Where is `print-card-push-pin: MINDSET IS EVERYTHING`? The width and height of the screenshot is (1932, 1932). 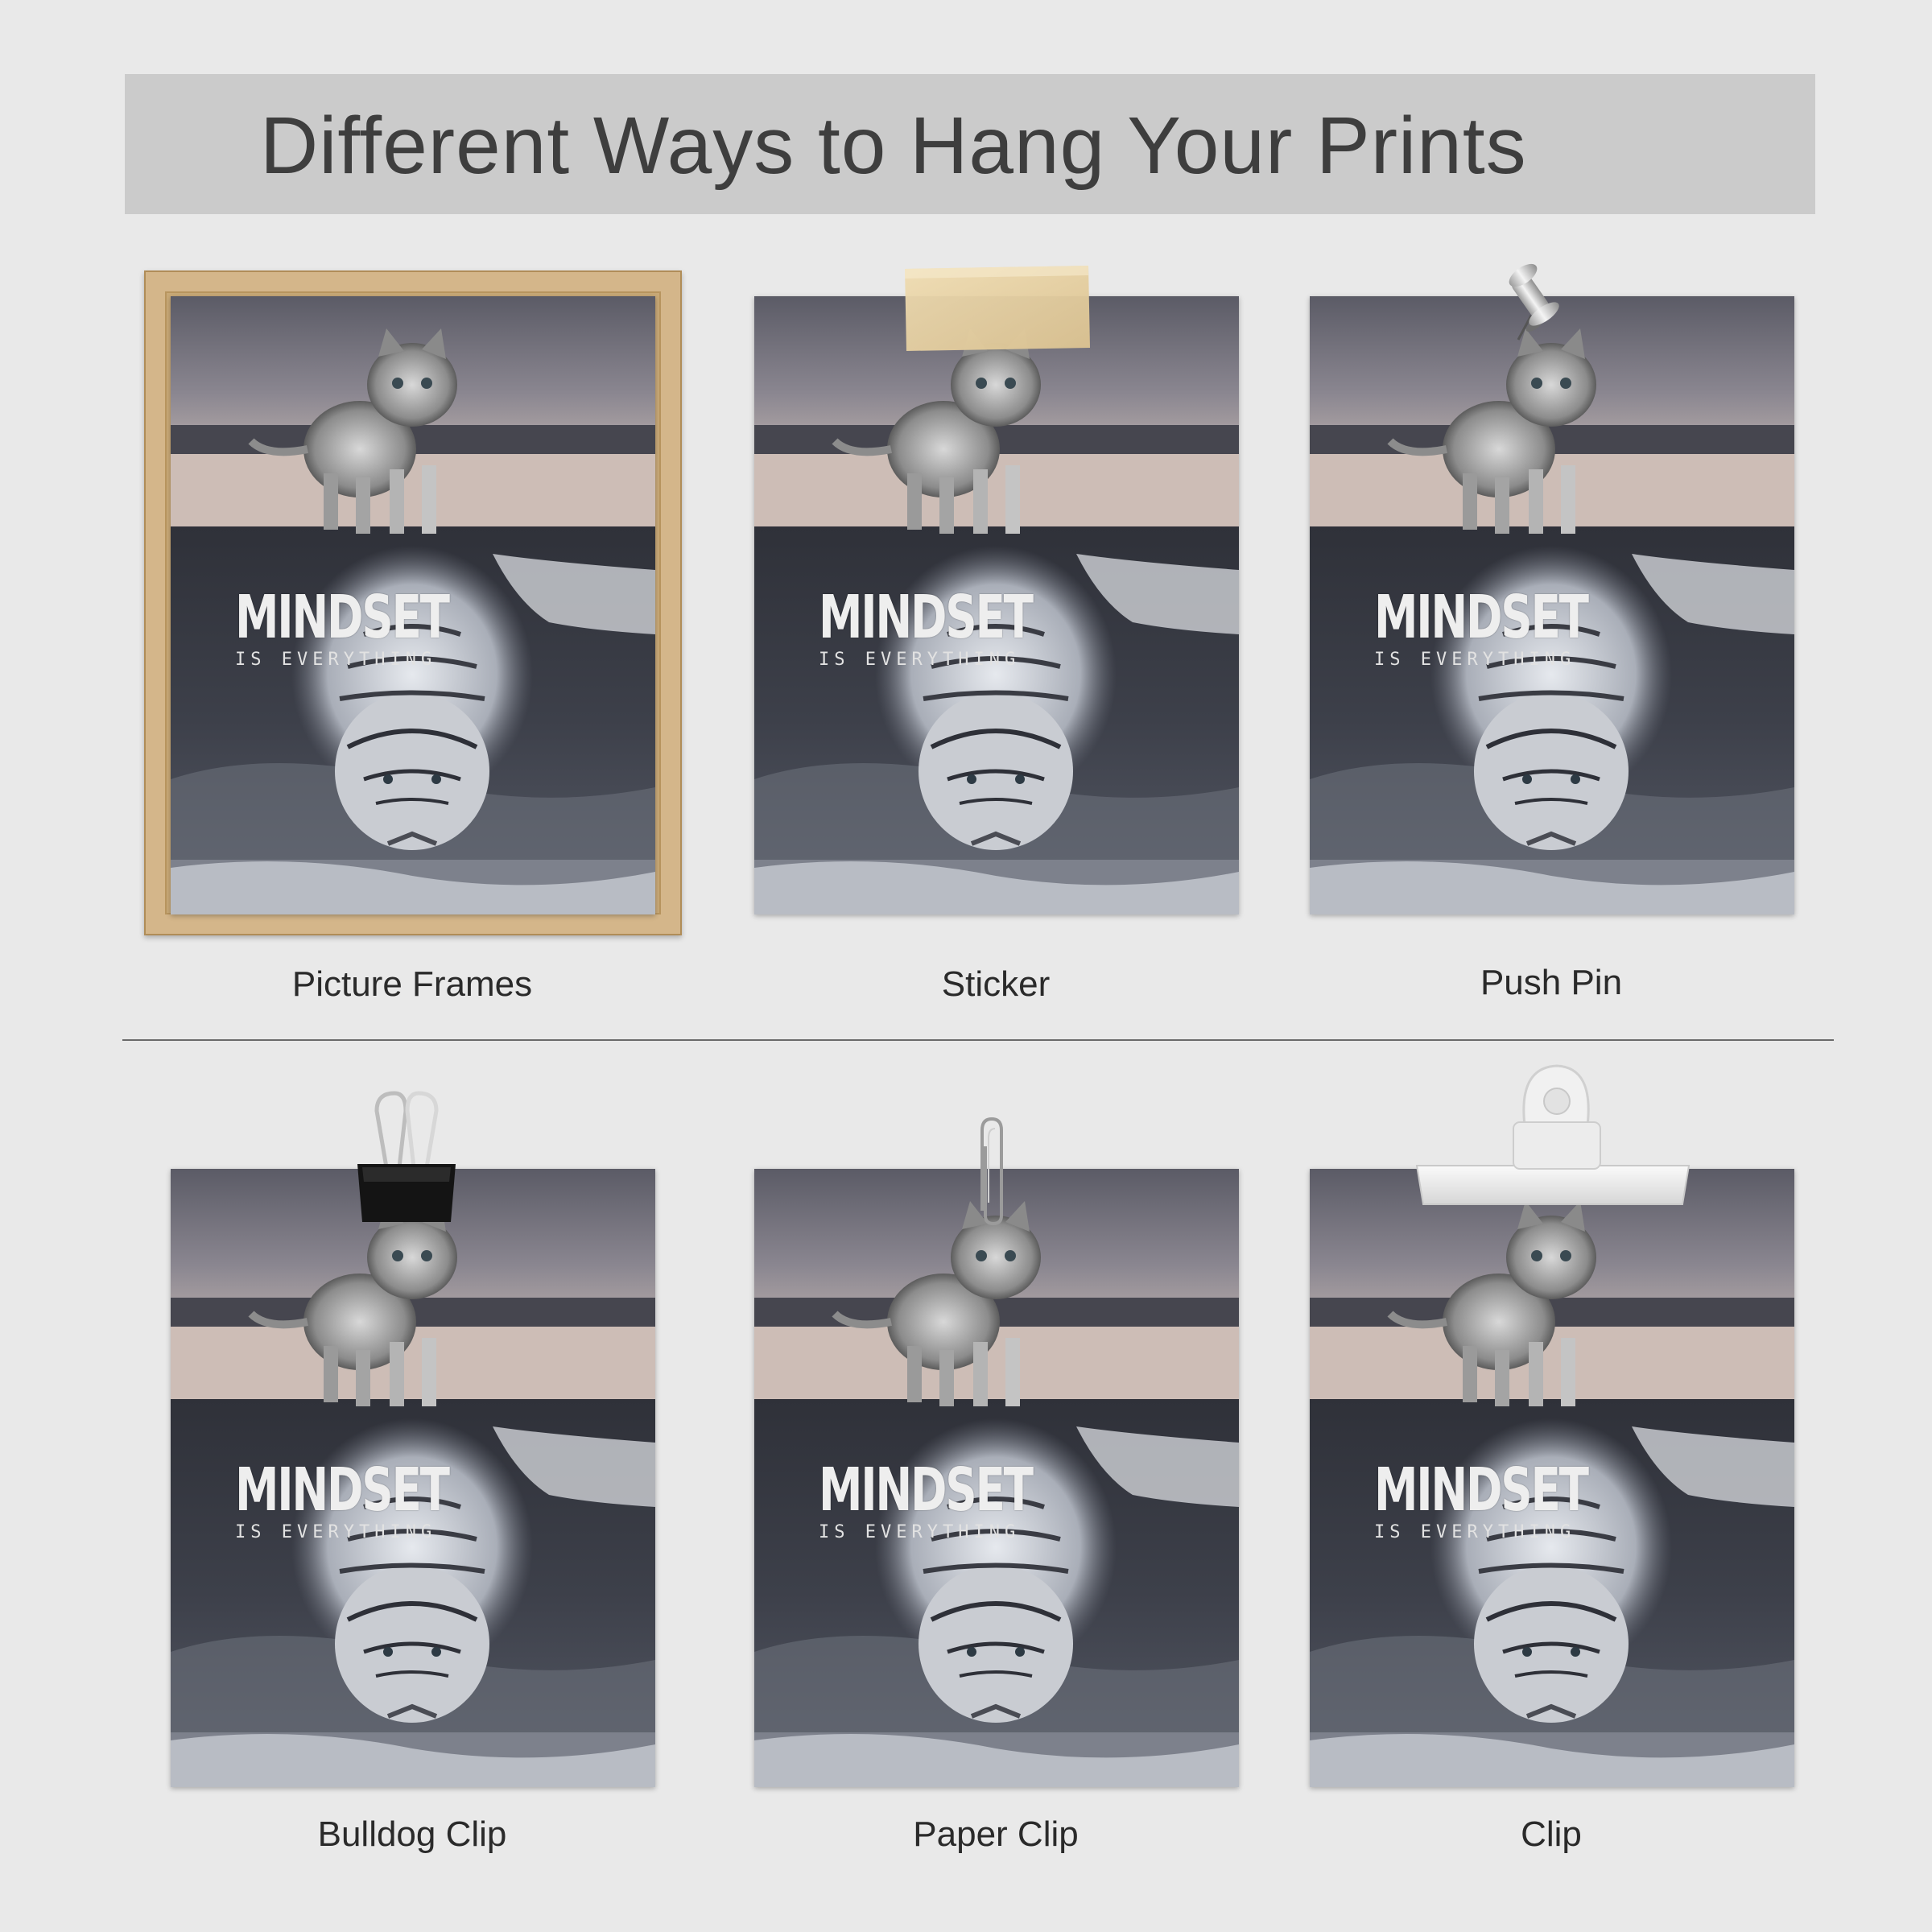
print-card-push-pin: MINDSET IS EVERYTHING is located at coordinates (1552, 605).